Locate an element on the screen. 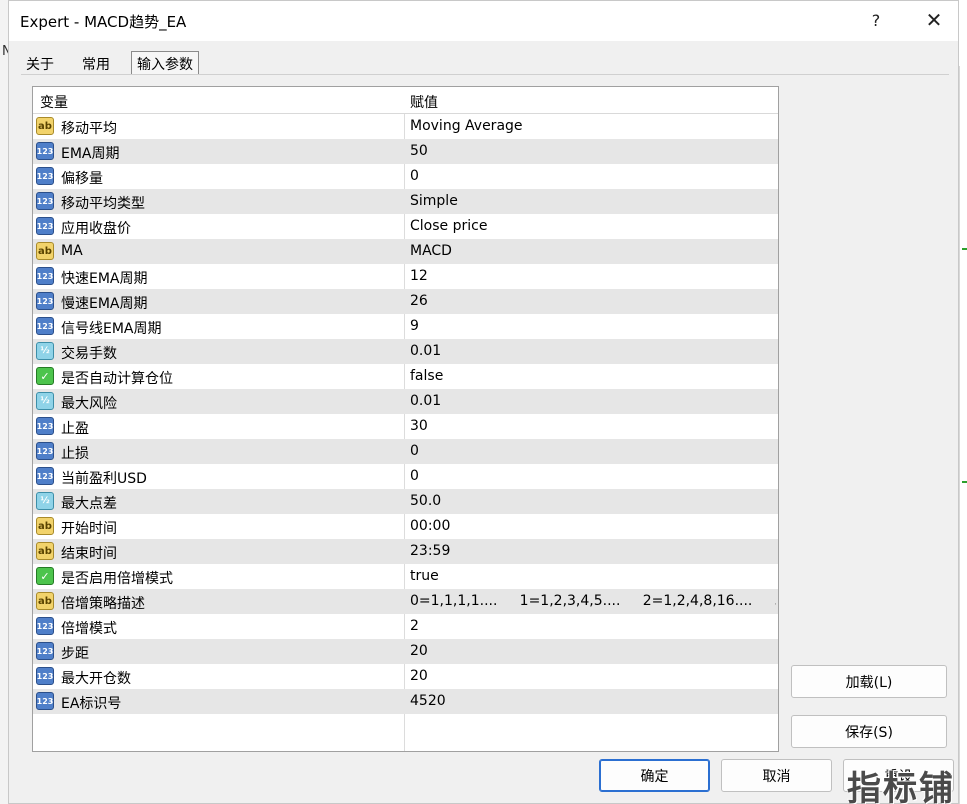 The image size is (967, 804). help-button: ? is located at coordinates (876, 20).